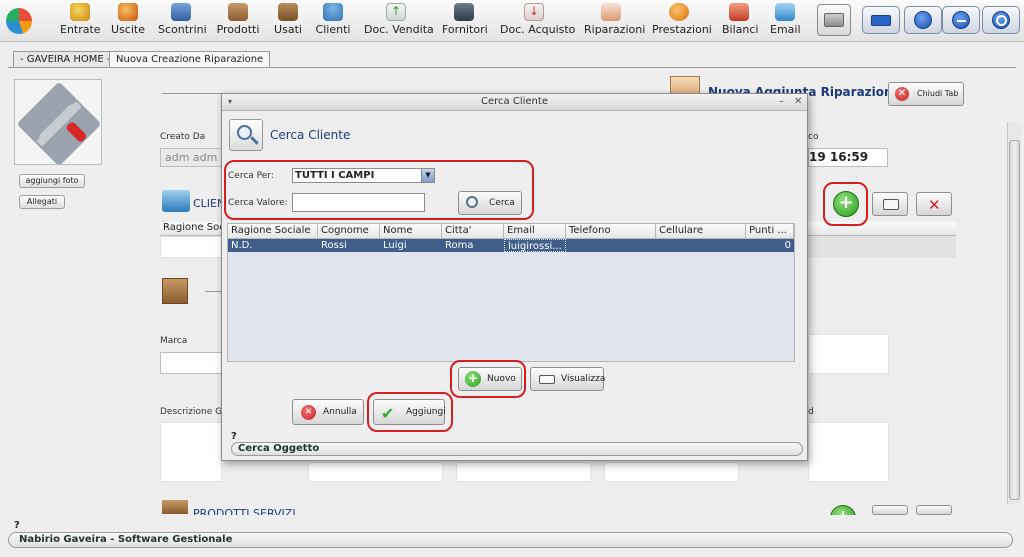 This screenshot has height=557, width=1024. Describe the element at coordinates (682, 21) in the screenshot. I see `toolbar-prestazioni-button: Prestazioni` at that location.